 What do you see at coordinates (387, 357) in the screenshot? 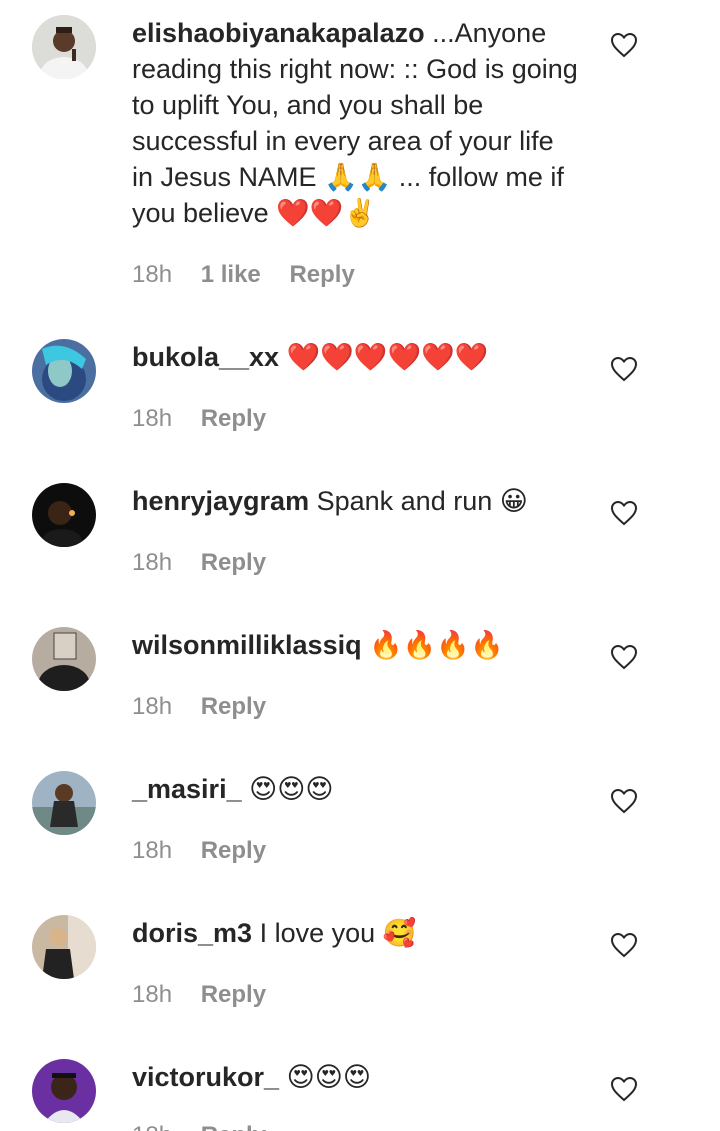
I see `comment-text: ❤️❤️❤️❤️❤️❤️` at bounding box center [387, 357].